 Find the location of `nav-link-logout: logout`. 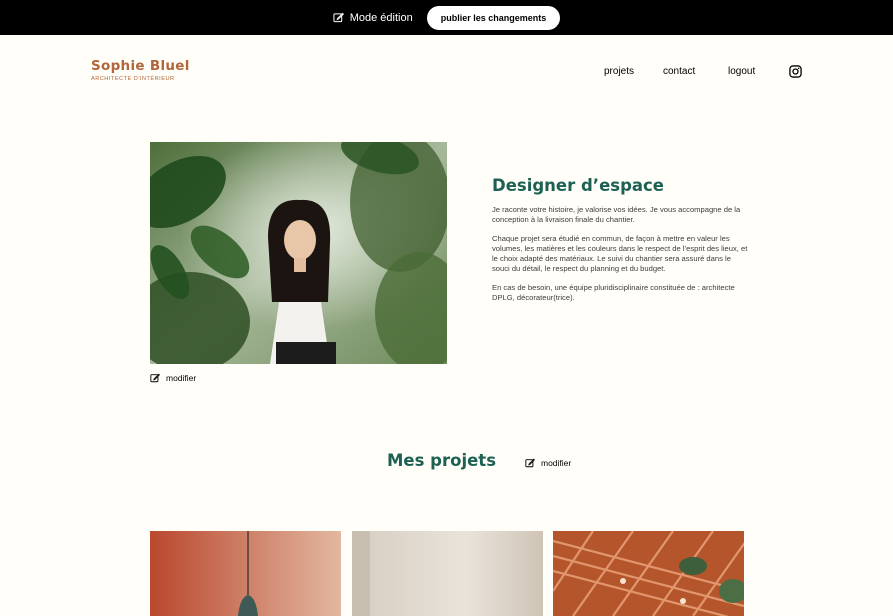

nav-link-logout: logout is located at coordinates (741, 72).